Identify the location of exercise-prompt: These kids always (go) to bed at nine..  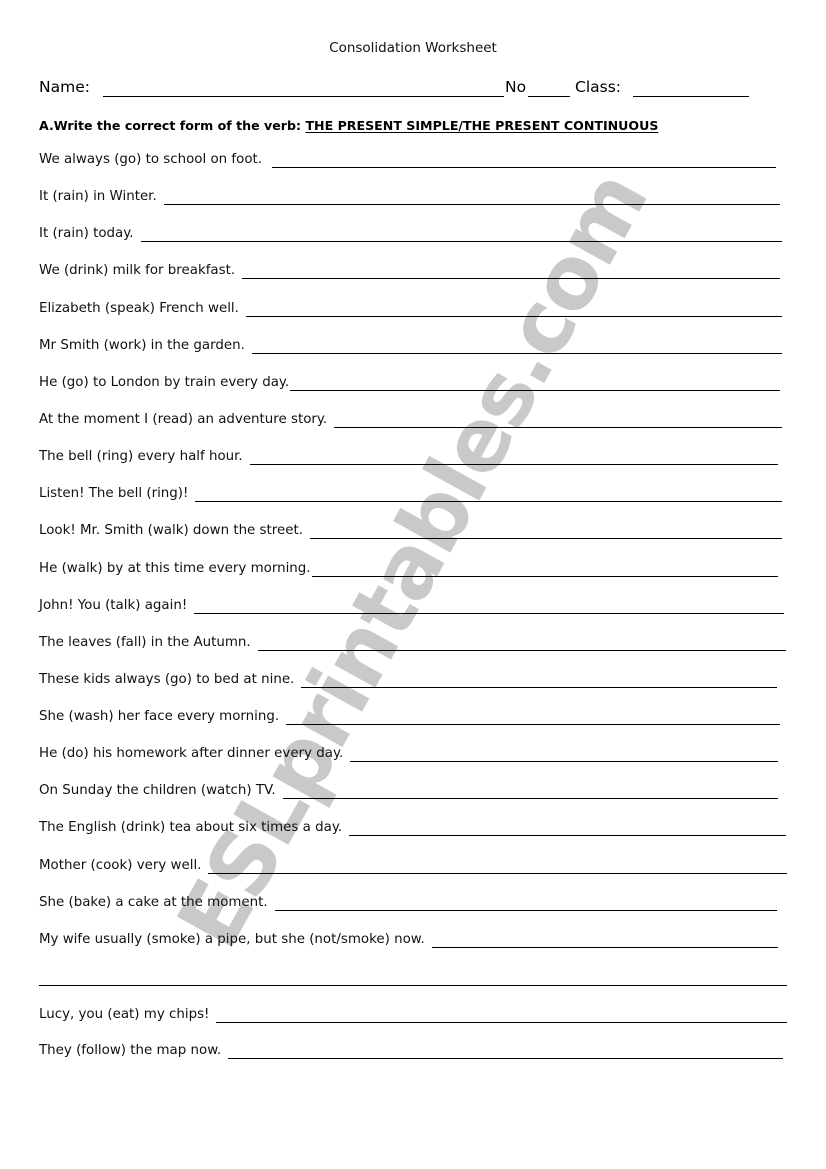
(167, 679).